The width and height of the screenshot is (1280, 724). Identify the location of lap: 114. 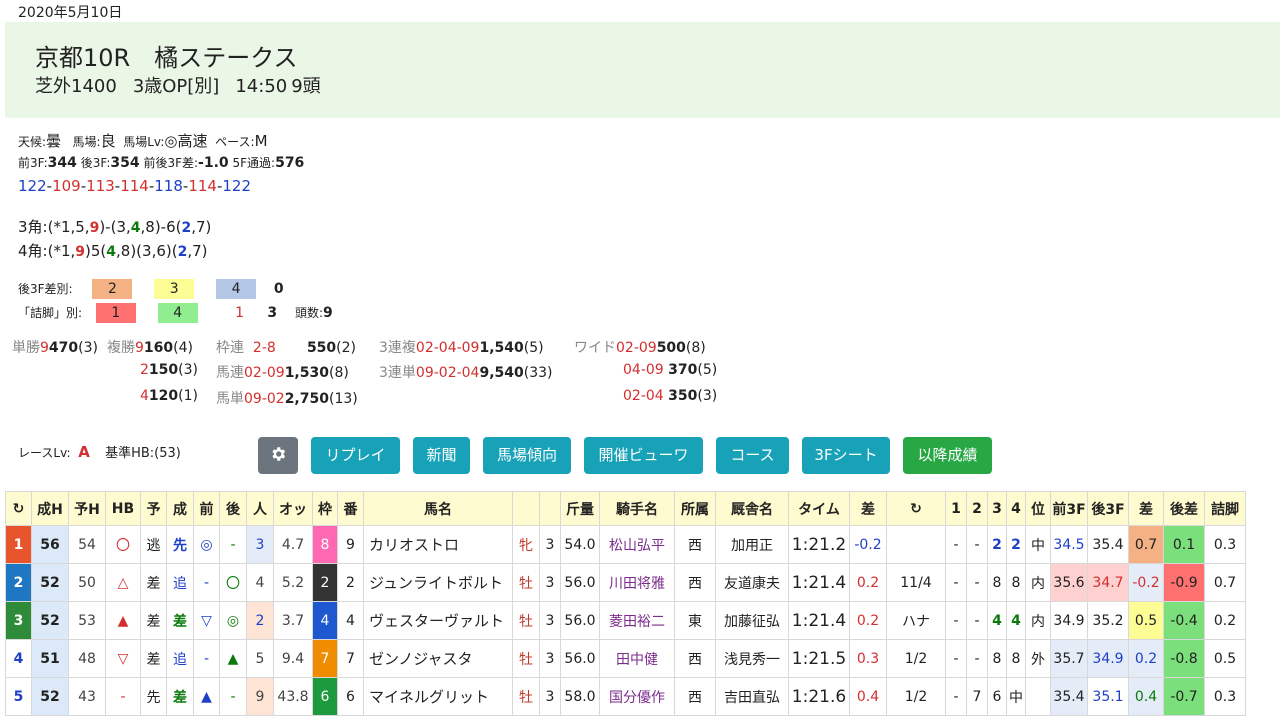
(134, 186).